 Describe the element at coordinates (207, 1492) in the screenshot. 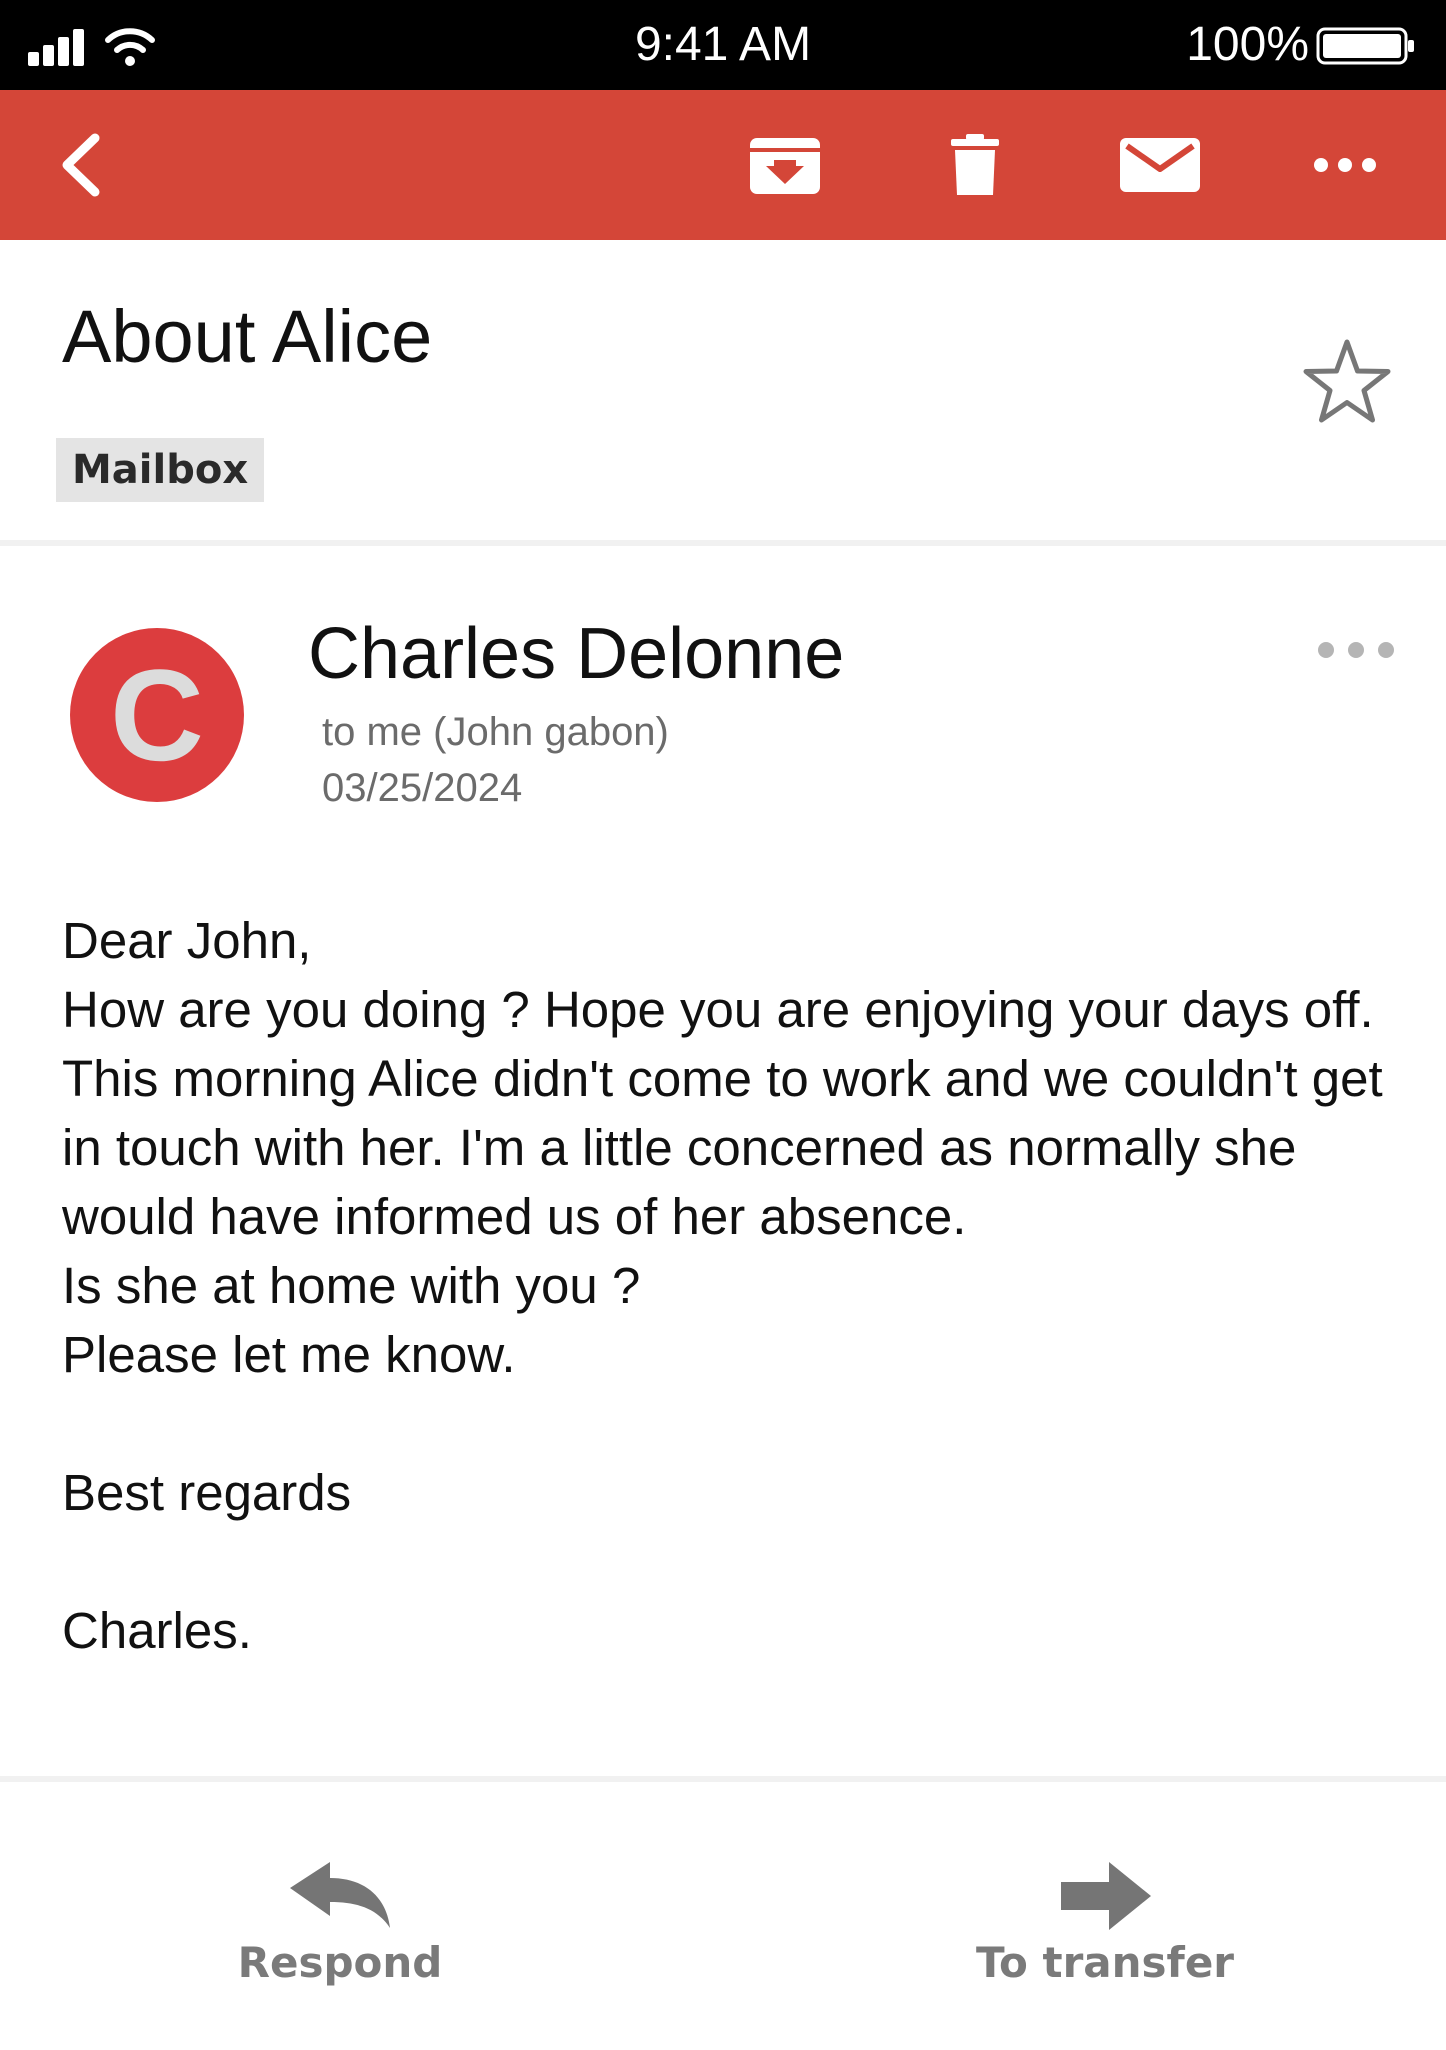

I see `body-closing: Best regards` at that location.